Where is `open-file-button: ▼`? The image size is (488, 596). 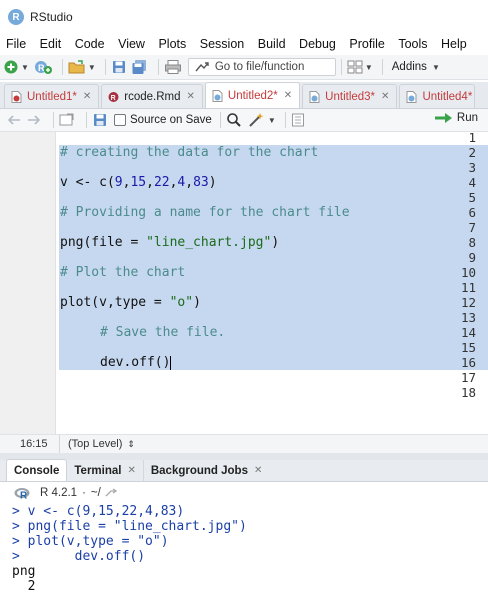
open-file-button: ▼ is located at coordinates (82, 67).